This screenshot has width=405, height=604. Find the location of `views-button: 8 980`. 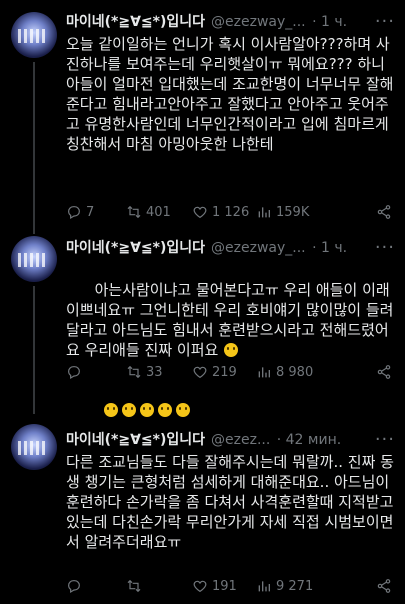

views-button: 8 980 is located at coordinates (288, 372).